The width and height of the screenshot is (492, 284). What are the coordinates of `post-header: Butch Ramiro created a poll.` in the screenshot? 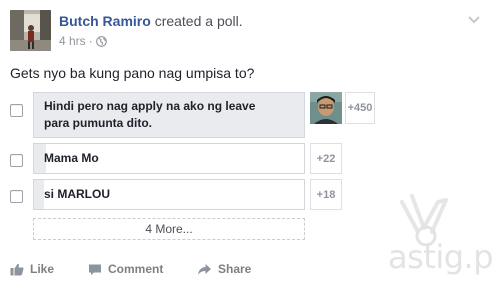 It's located at (151, 21).